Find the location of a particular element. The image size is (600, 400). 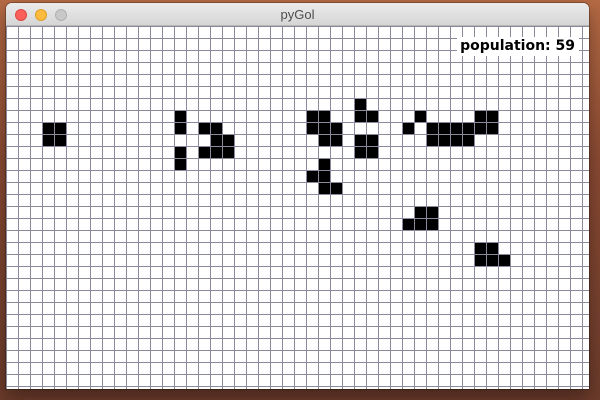

window-title: pyGol is located at coordinates (297, 14).